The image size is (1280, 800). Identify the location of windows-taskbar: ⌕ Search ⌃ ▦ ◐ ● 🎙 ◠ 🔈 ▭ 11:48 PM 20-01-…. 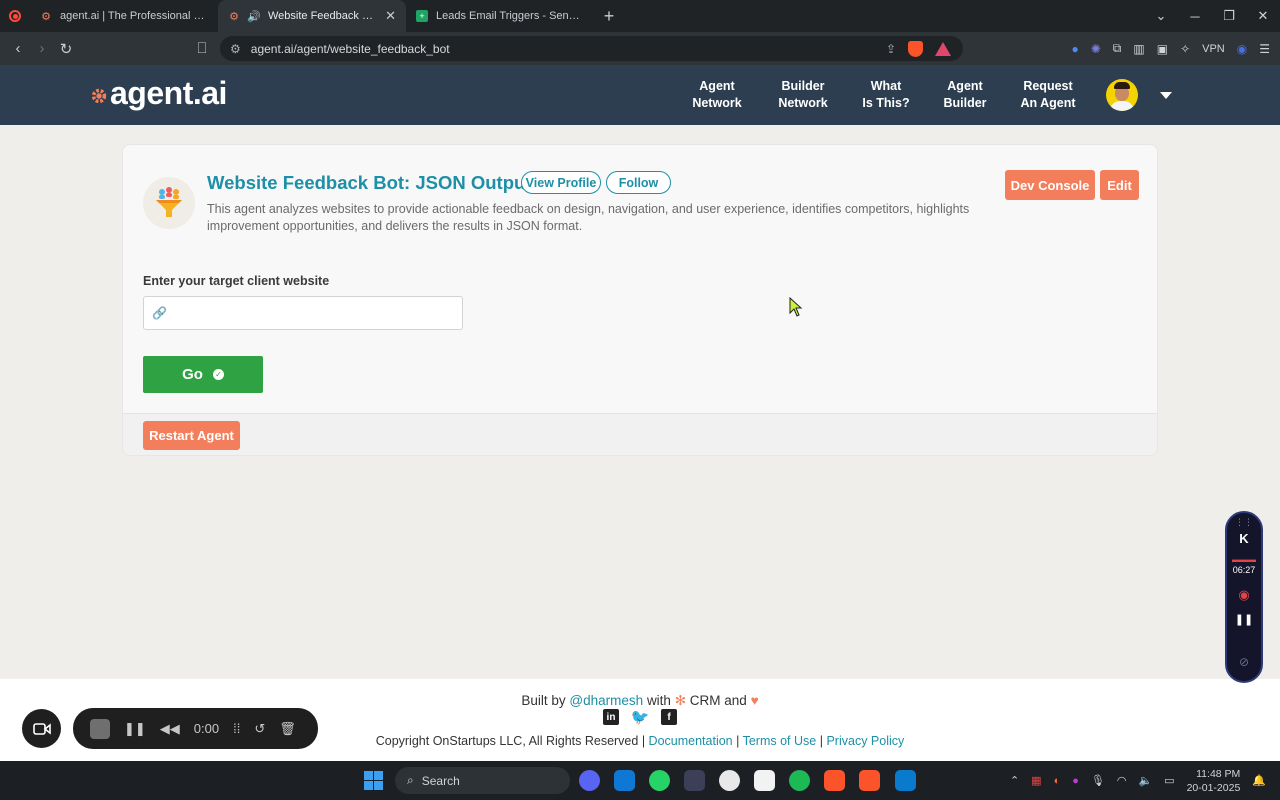
(640, 780).